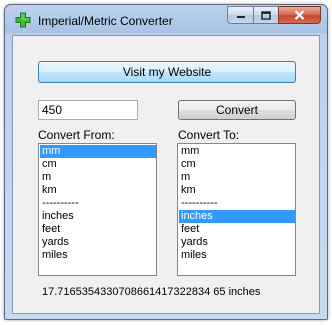  I want to click on caption-buttons, so click(274, 15).